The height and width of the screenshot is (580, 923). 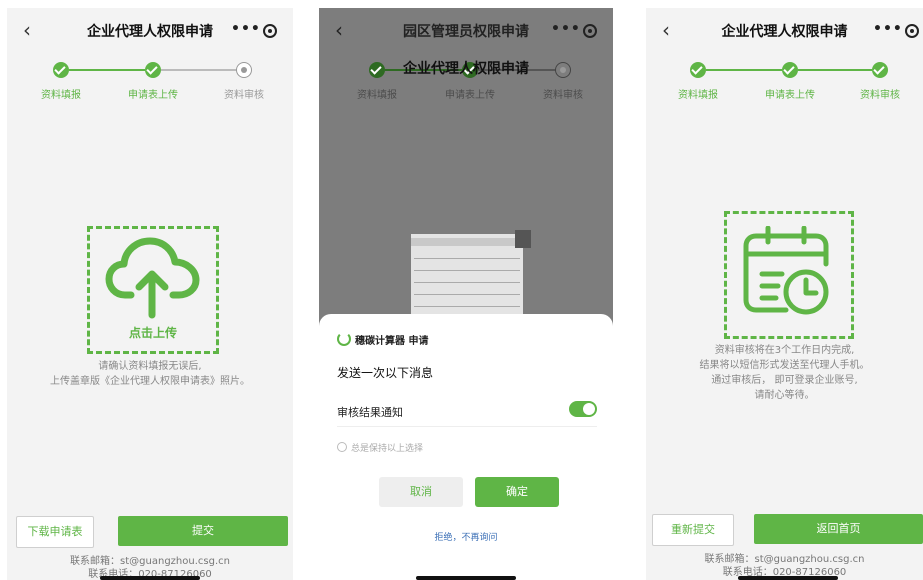 I want to click on upload-label: 点击上传, so click(x=152, y=333).